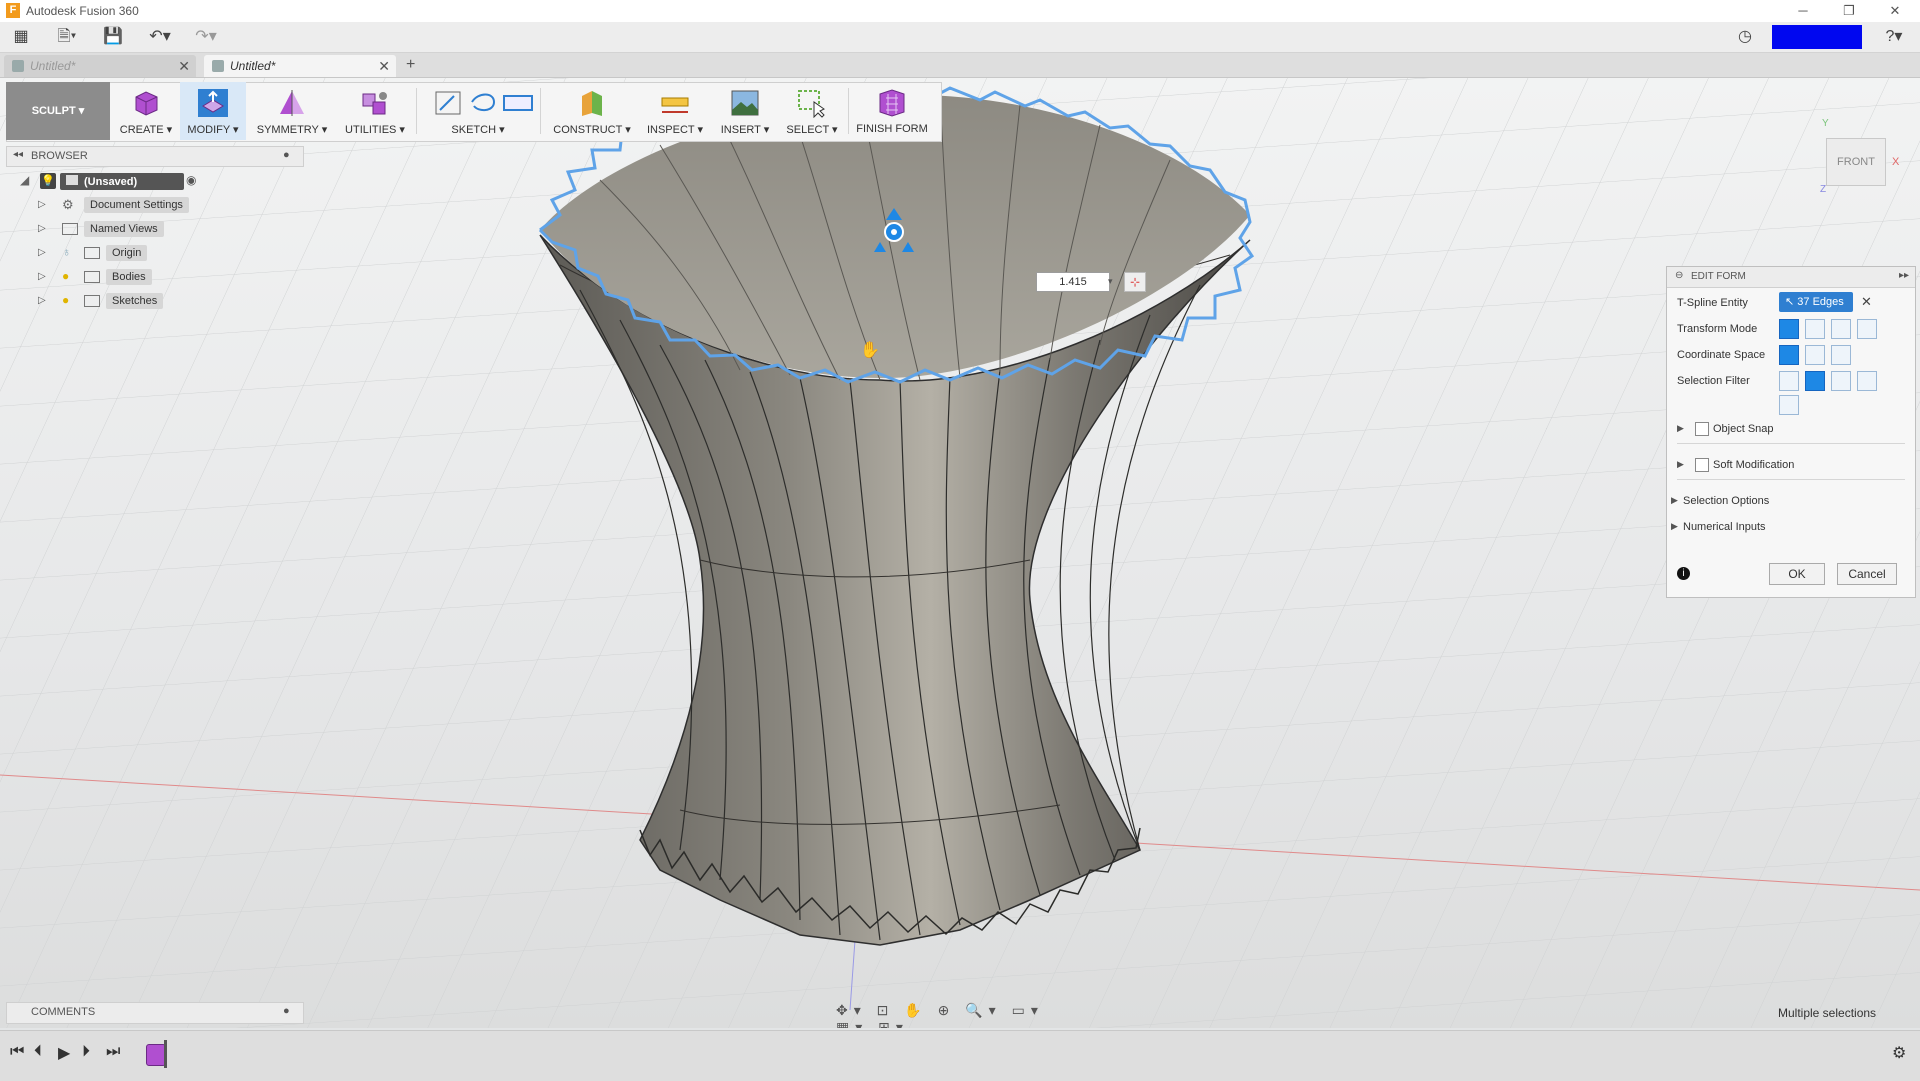 The width and height of the screenshot is (1920, 1081). Describe the element at coordinates (17, 1052) in the screenshot. I see `go-to-start-icon: ⏮` at that location.